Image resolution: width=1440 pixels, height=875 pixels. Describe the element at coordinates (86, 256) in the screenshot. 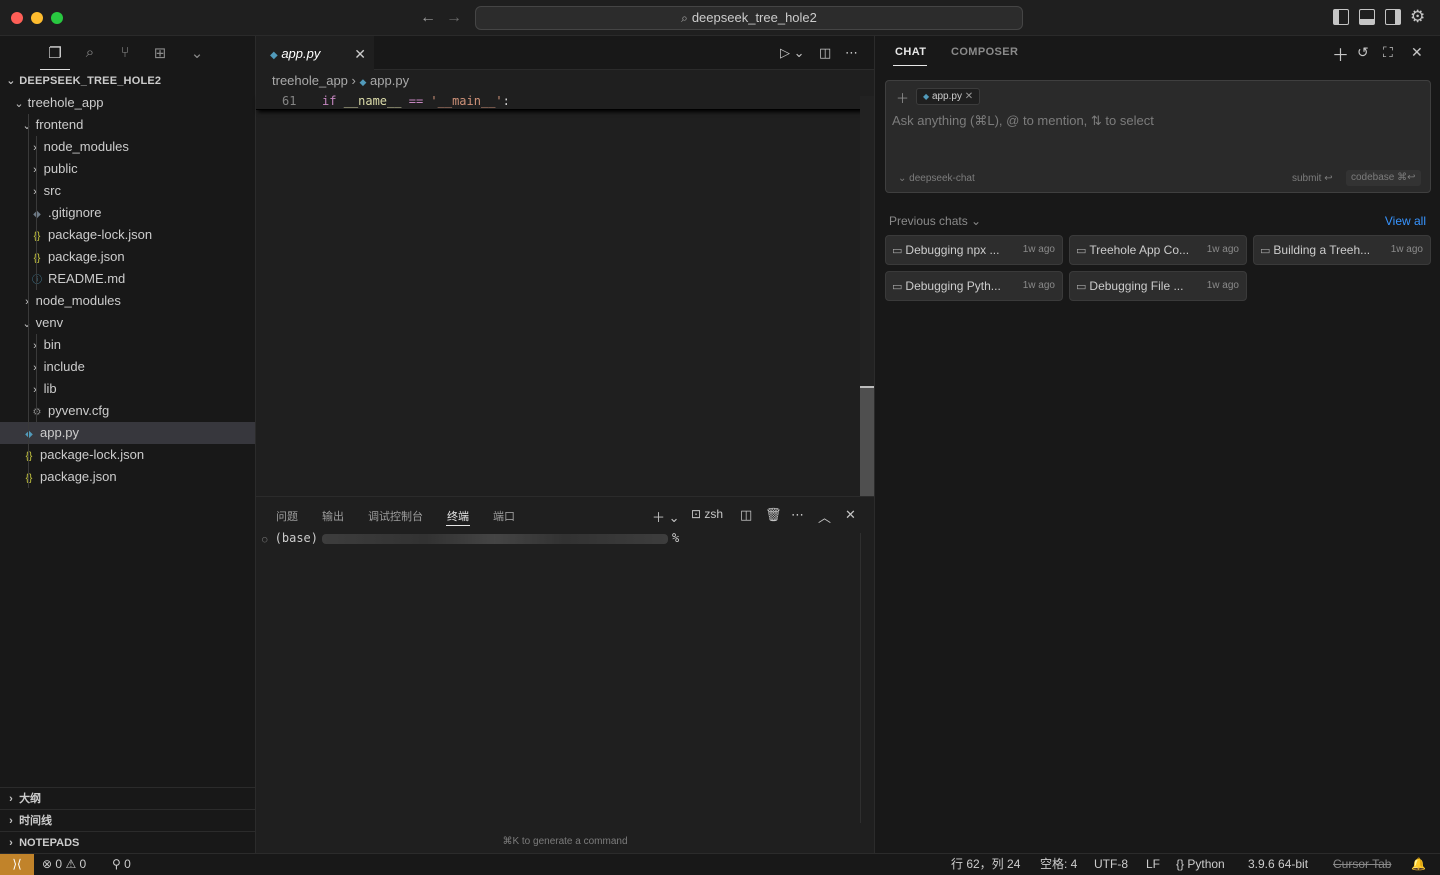

I see `tree-item-label: package.json` at that location.